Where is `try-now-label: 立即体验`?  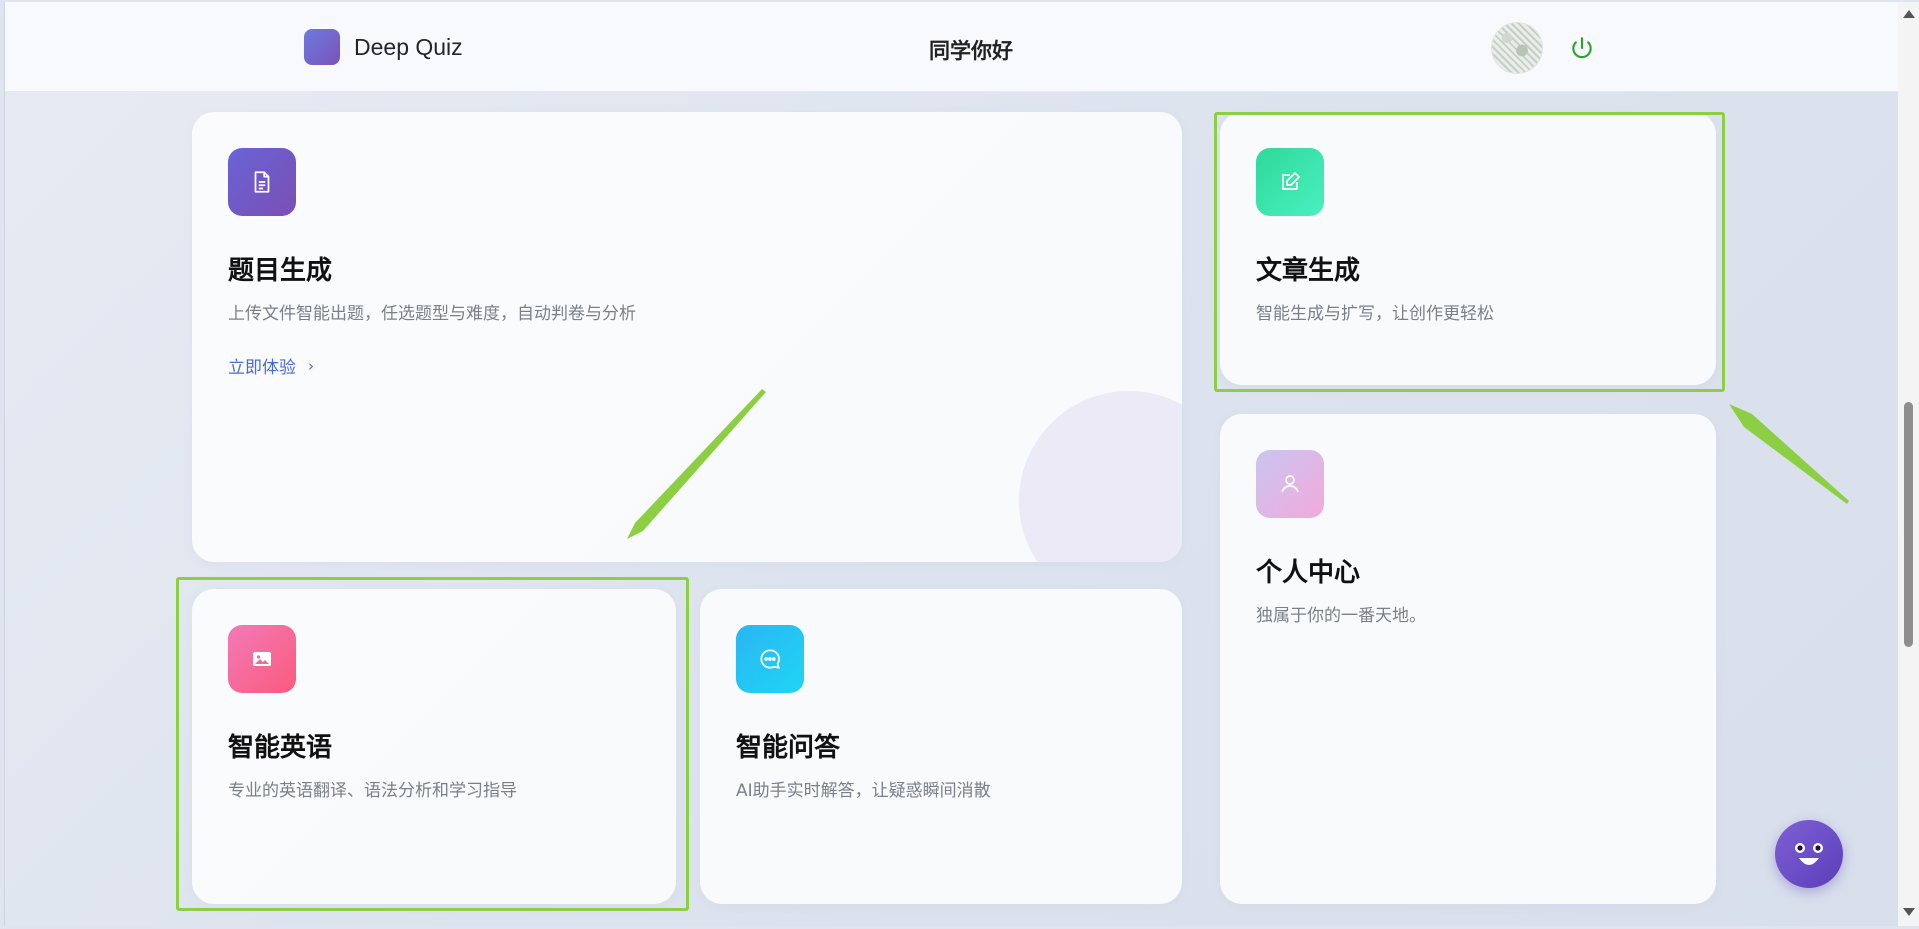 try-now-label: 立即体验 is located at coordinates (262, 368).